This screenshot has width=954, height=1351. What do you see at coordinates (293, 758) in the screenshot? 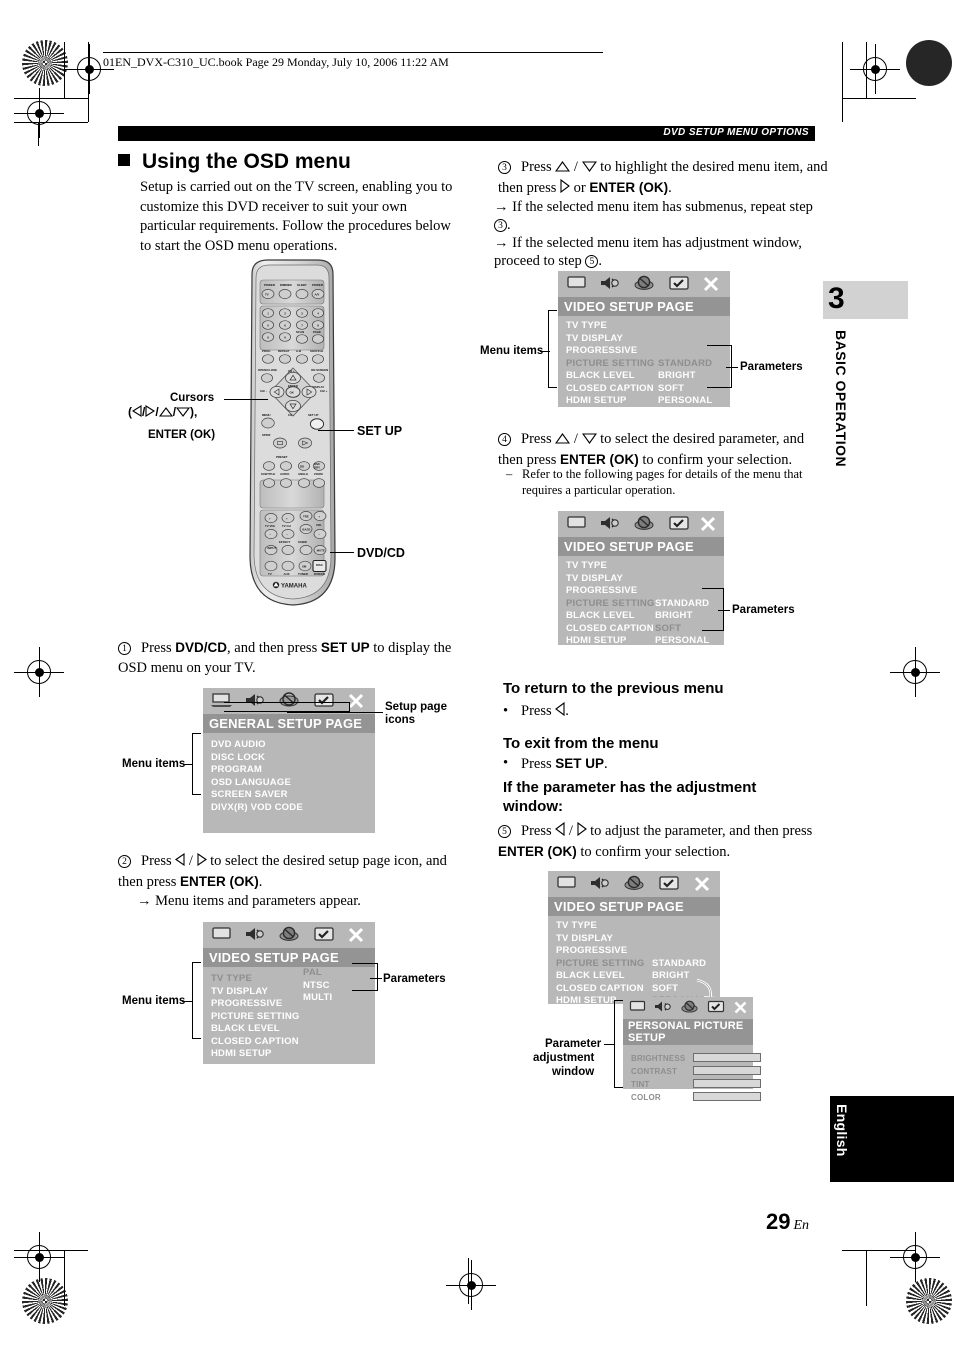
I see `osd-menu-item: DISC LOCK` at bounding box center [293, 758].